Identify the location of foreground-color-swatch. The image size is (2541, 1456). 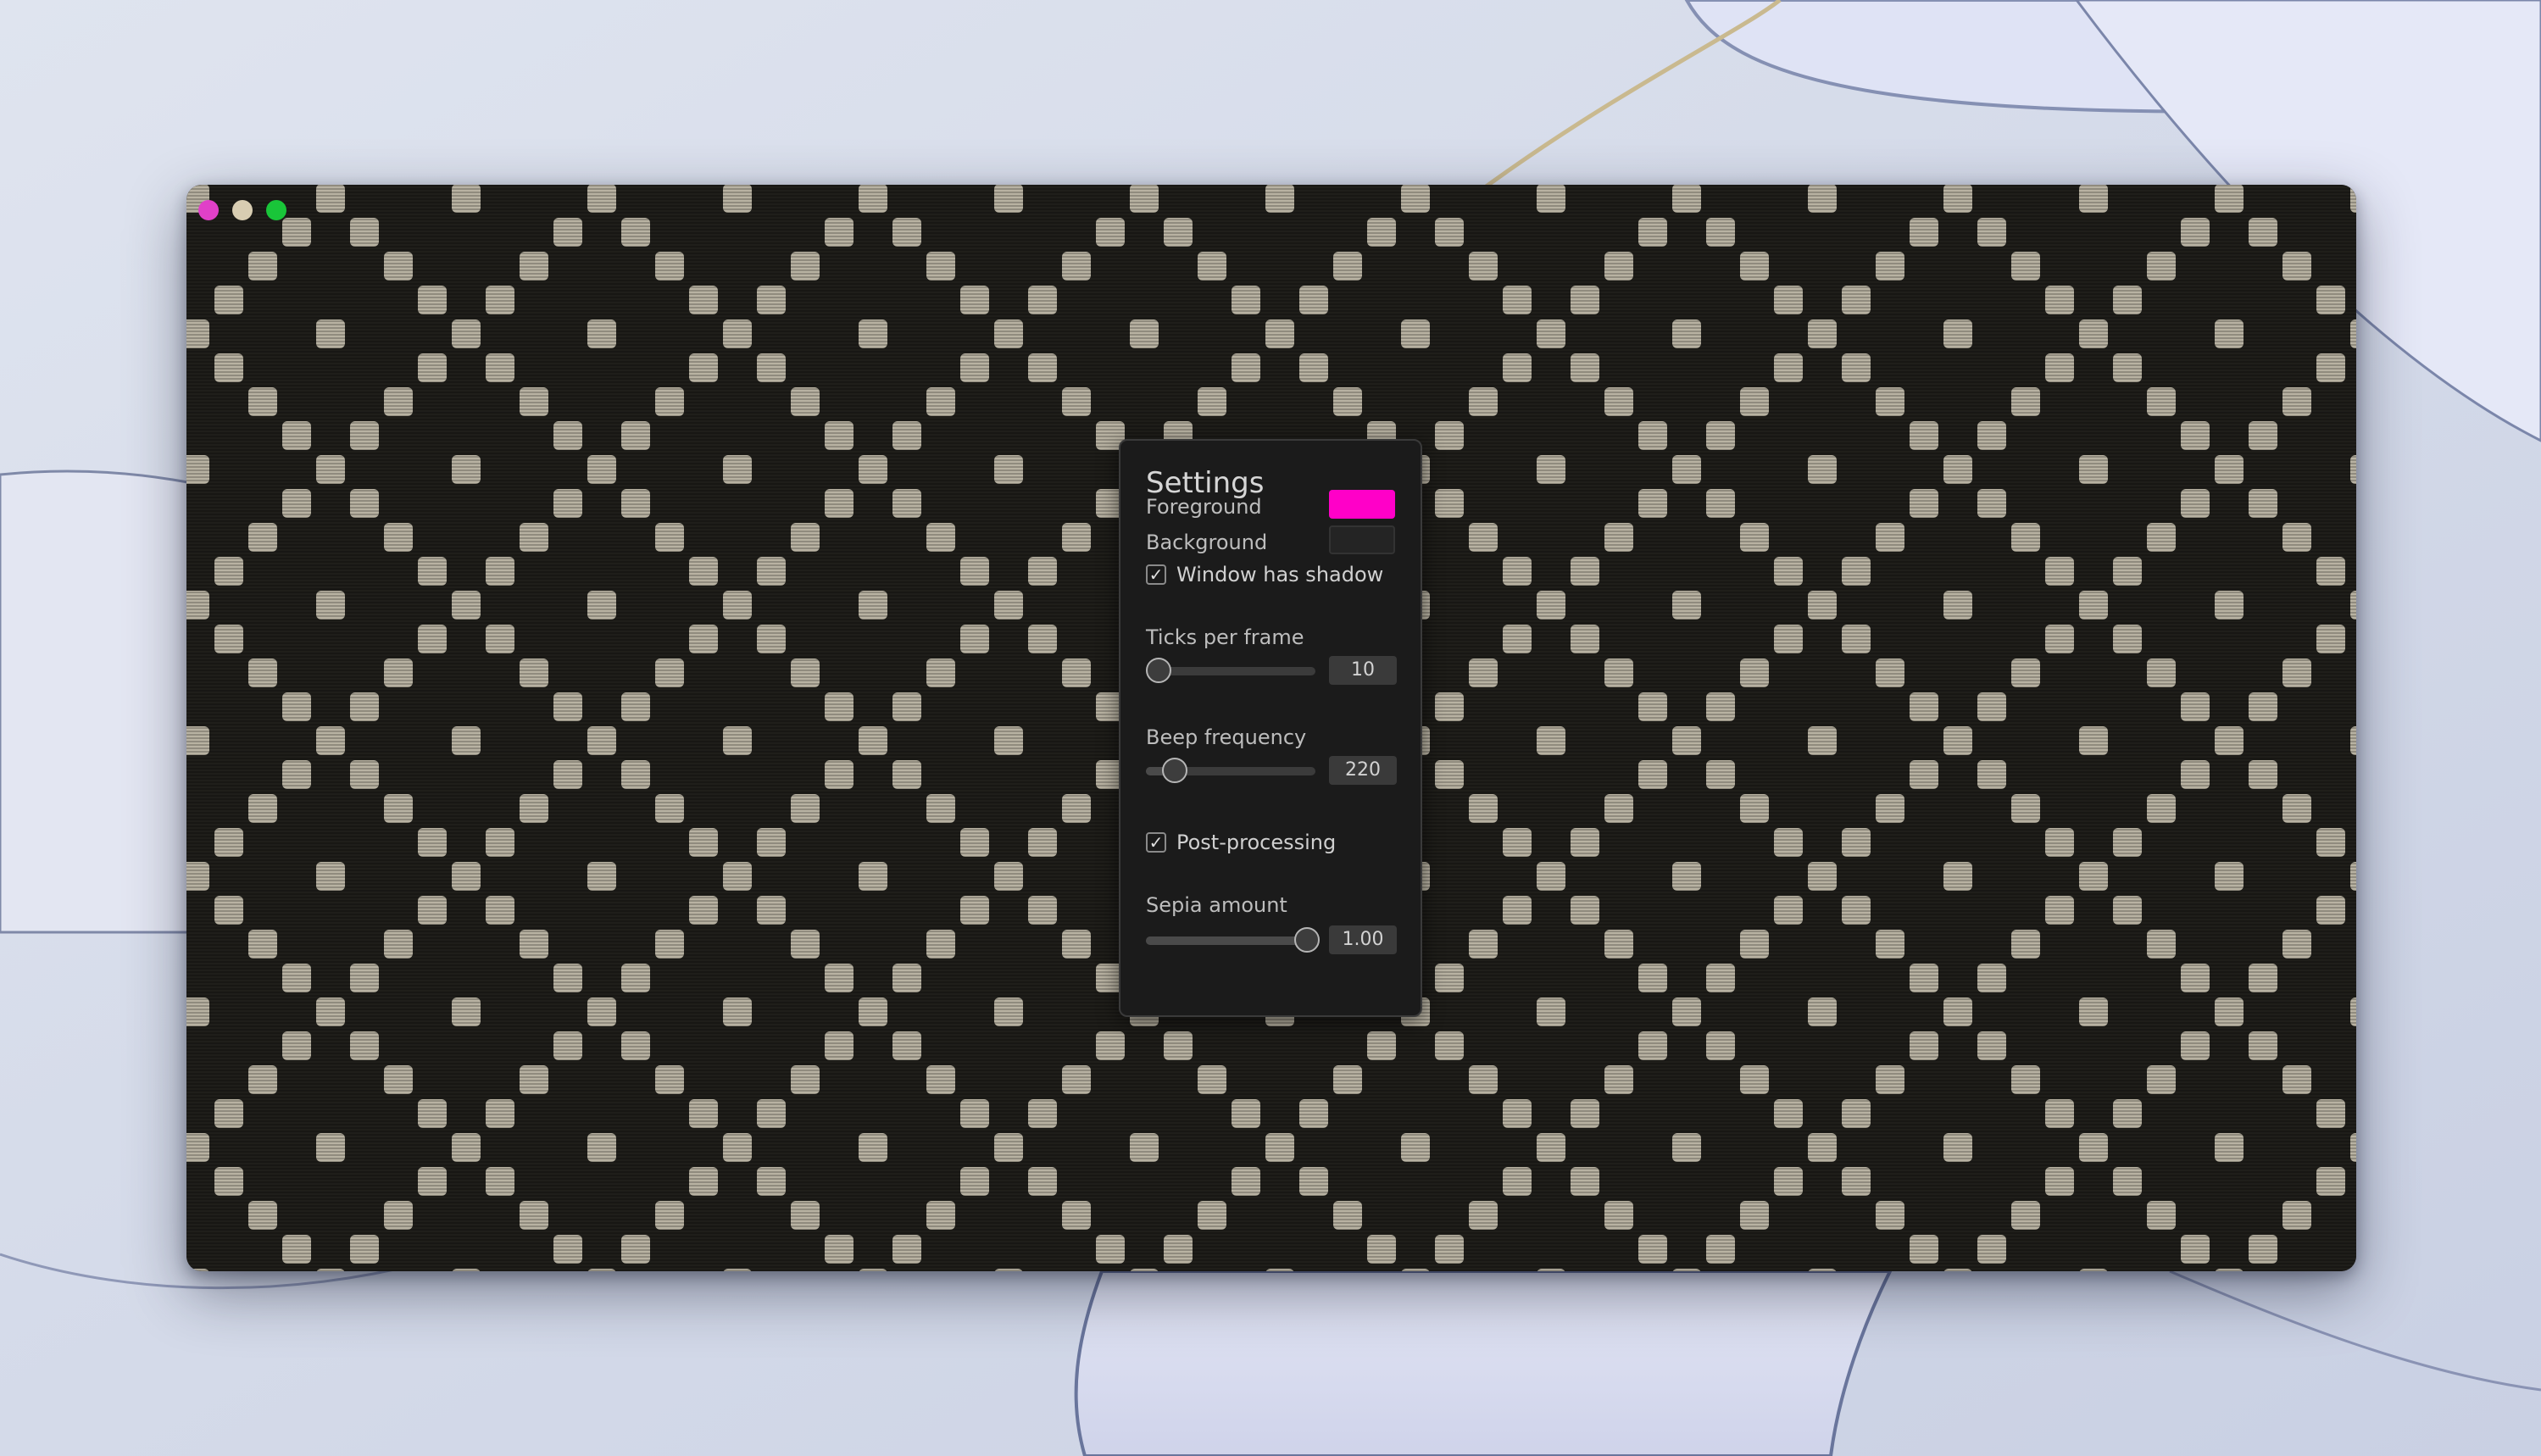
(1362, 504).